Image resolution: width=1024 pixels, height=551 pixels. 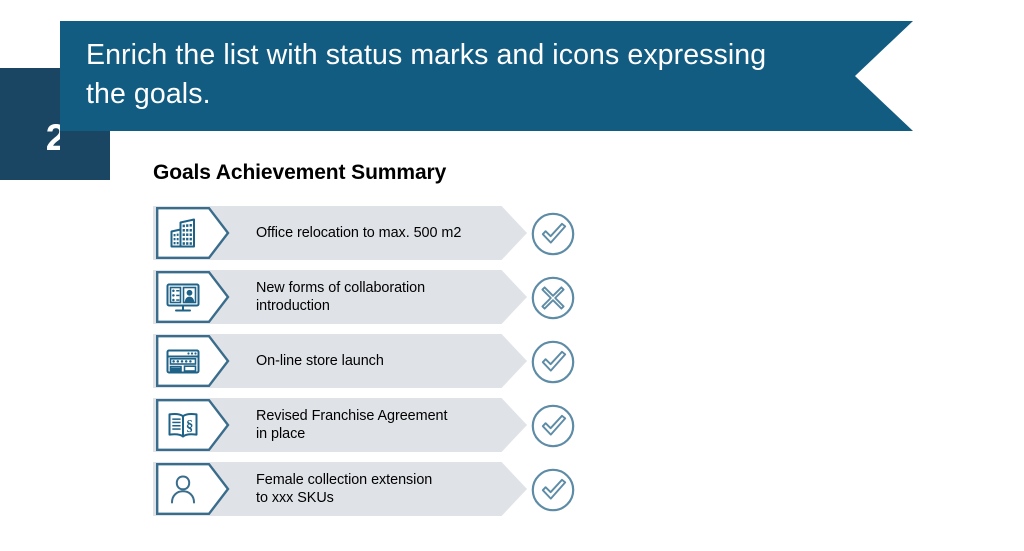 I want to click on video-conference-monitor-icon, so click(x=183, y=297).